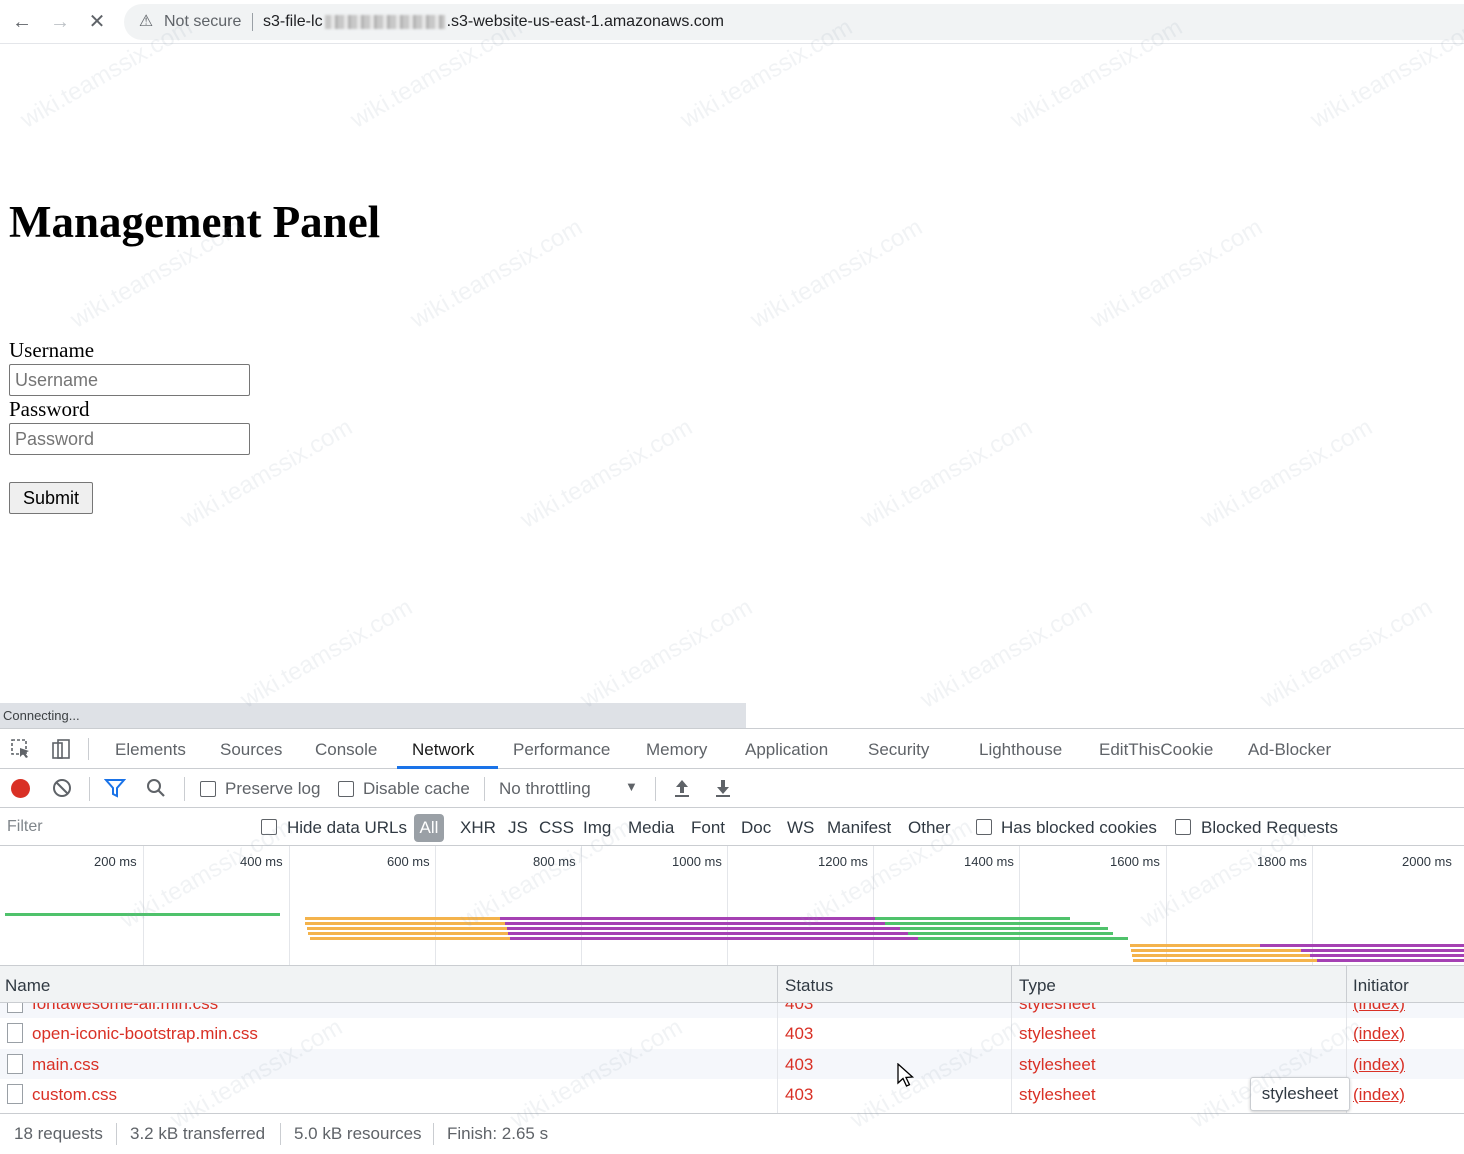 The width and height of the screenshot is (1464, 1154). What do you see at coordinates (732, 1064) in the screenshot?
I see `table-row: main.css 403 stylesheet (index)` at bounding box center [732, 1064].